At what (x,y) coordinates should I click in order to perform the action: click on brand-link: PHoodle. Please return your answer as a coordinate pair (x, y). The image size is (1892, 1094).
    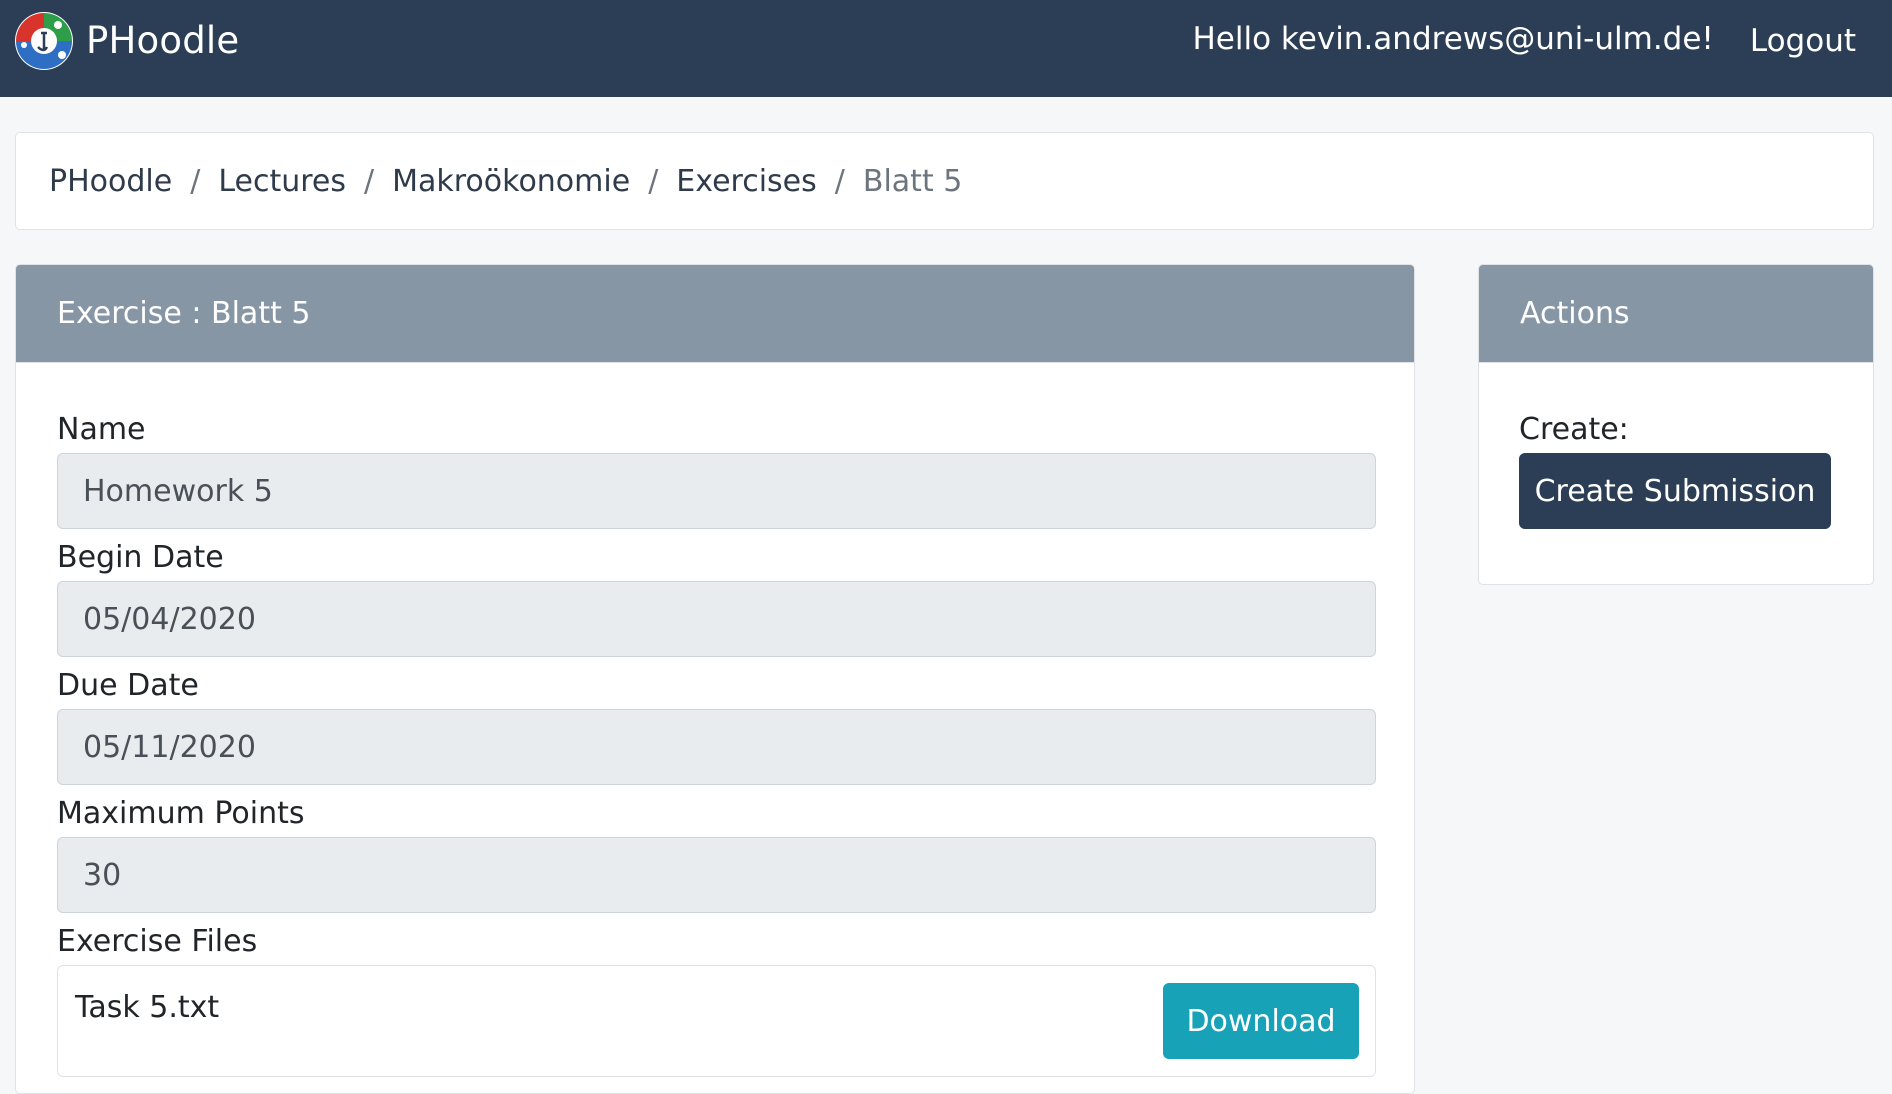
    Looking at the image, I should click on (126, 48).